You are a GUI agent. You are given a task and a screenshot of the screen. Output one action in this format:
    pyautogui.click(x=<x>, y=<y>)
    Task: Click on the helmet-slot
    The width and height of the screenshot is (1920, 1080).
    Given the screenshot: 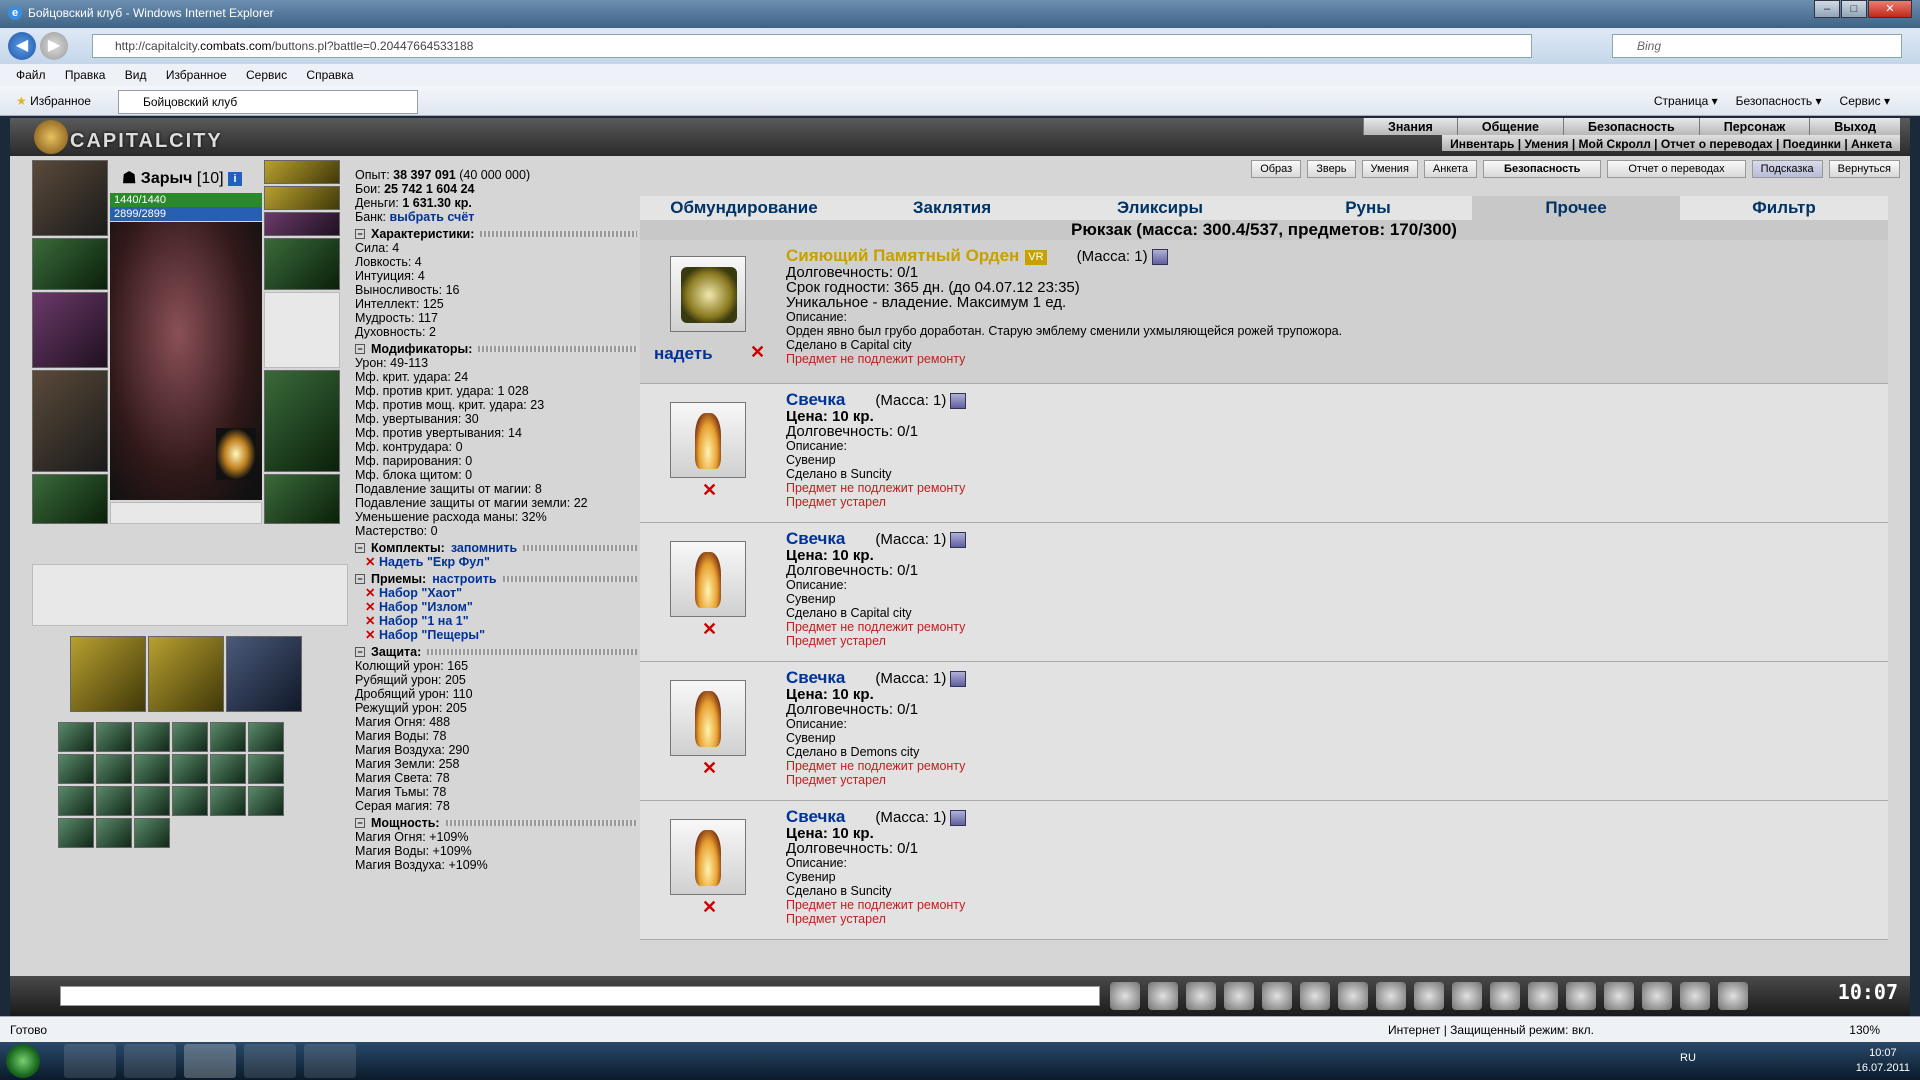 What is the action you would take?
    pyautogui.click(x=70, y=198)
    